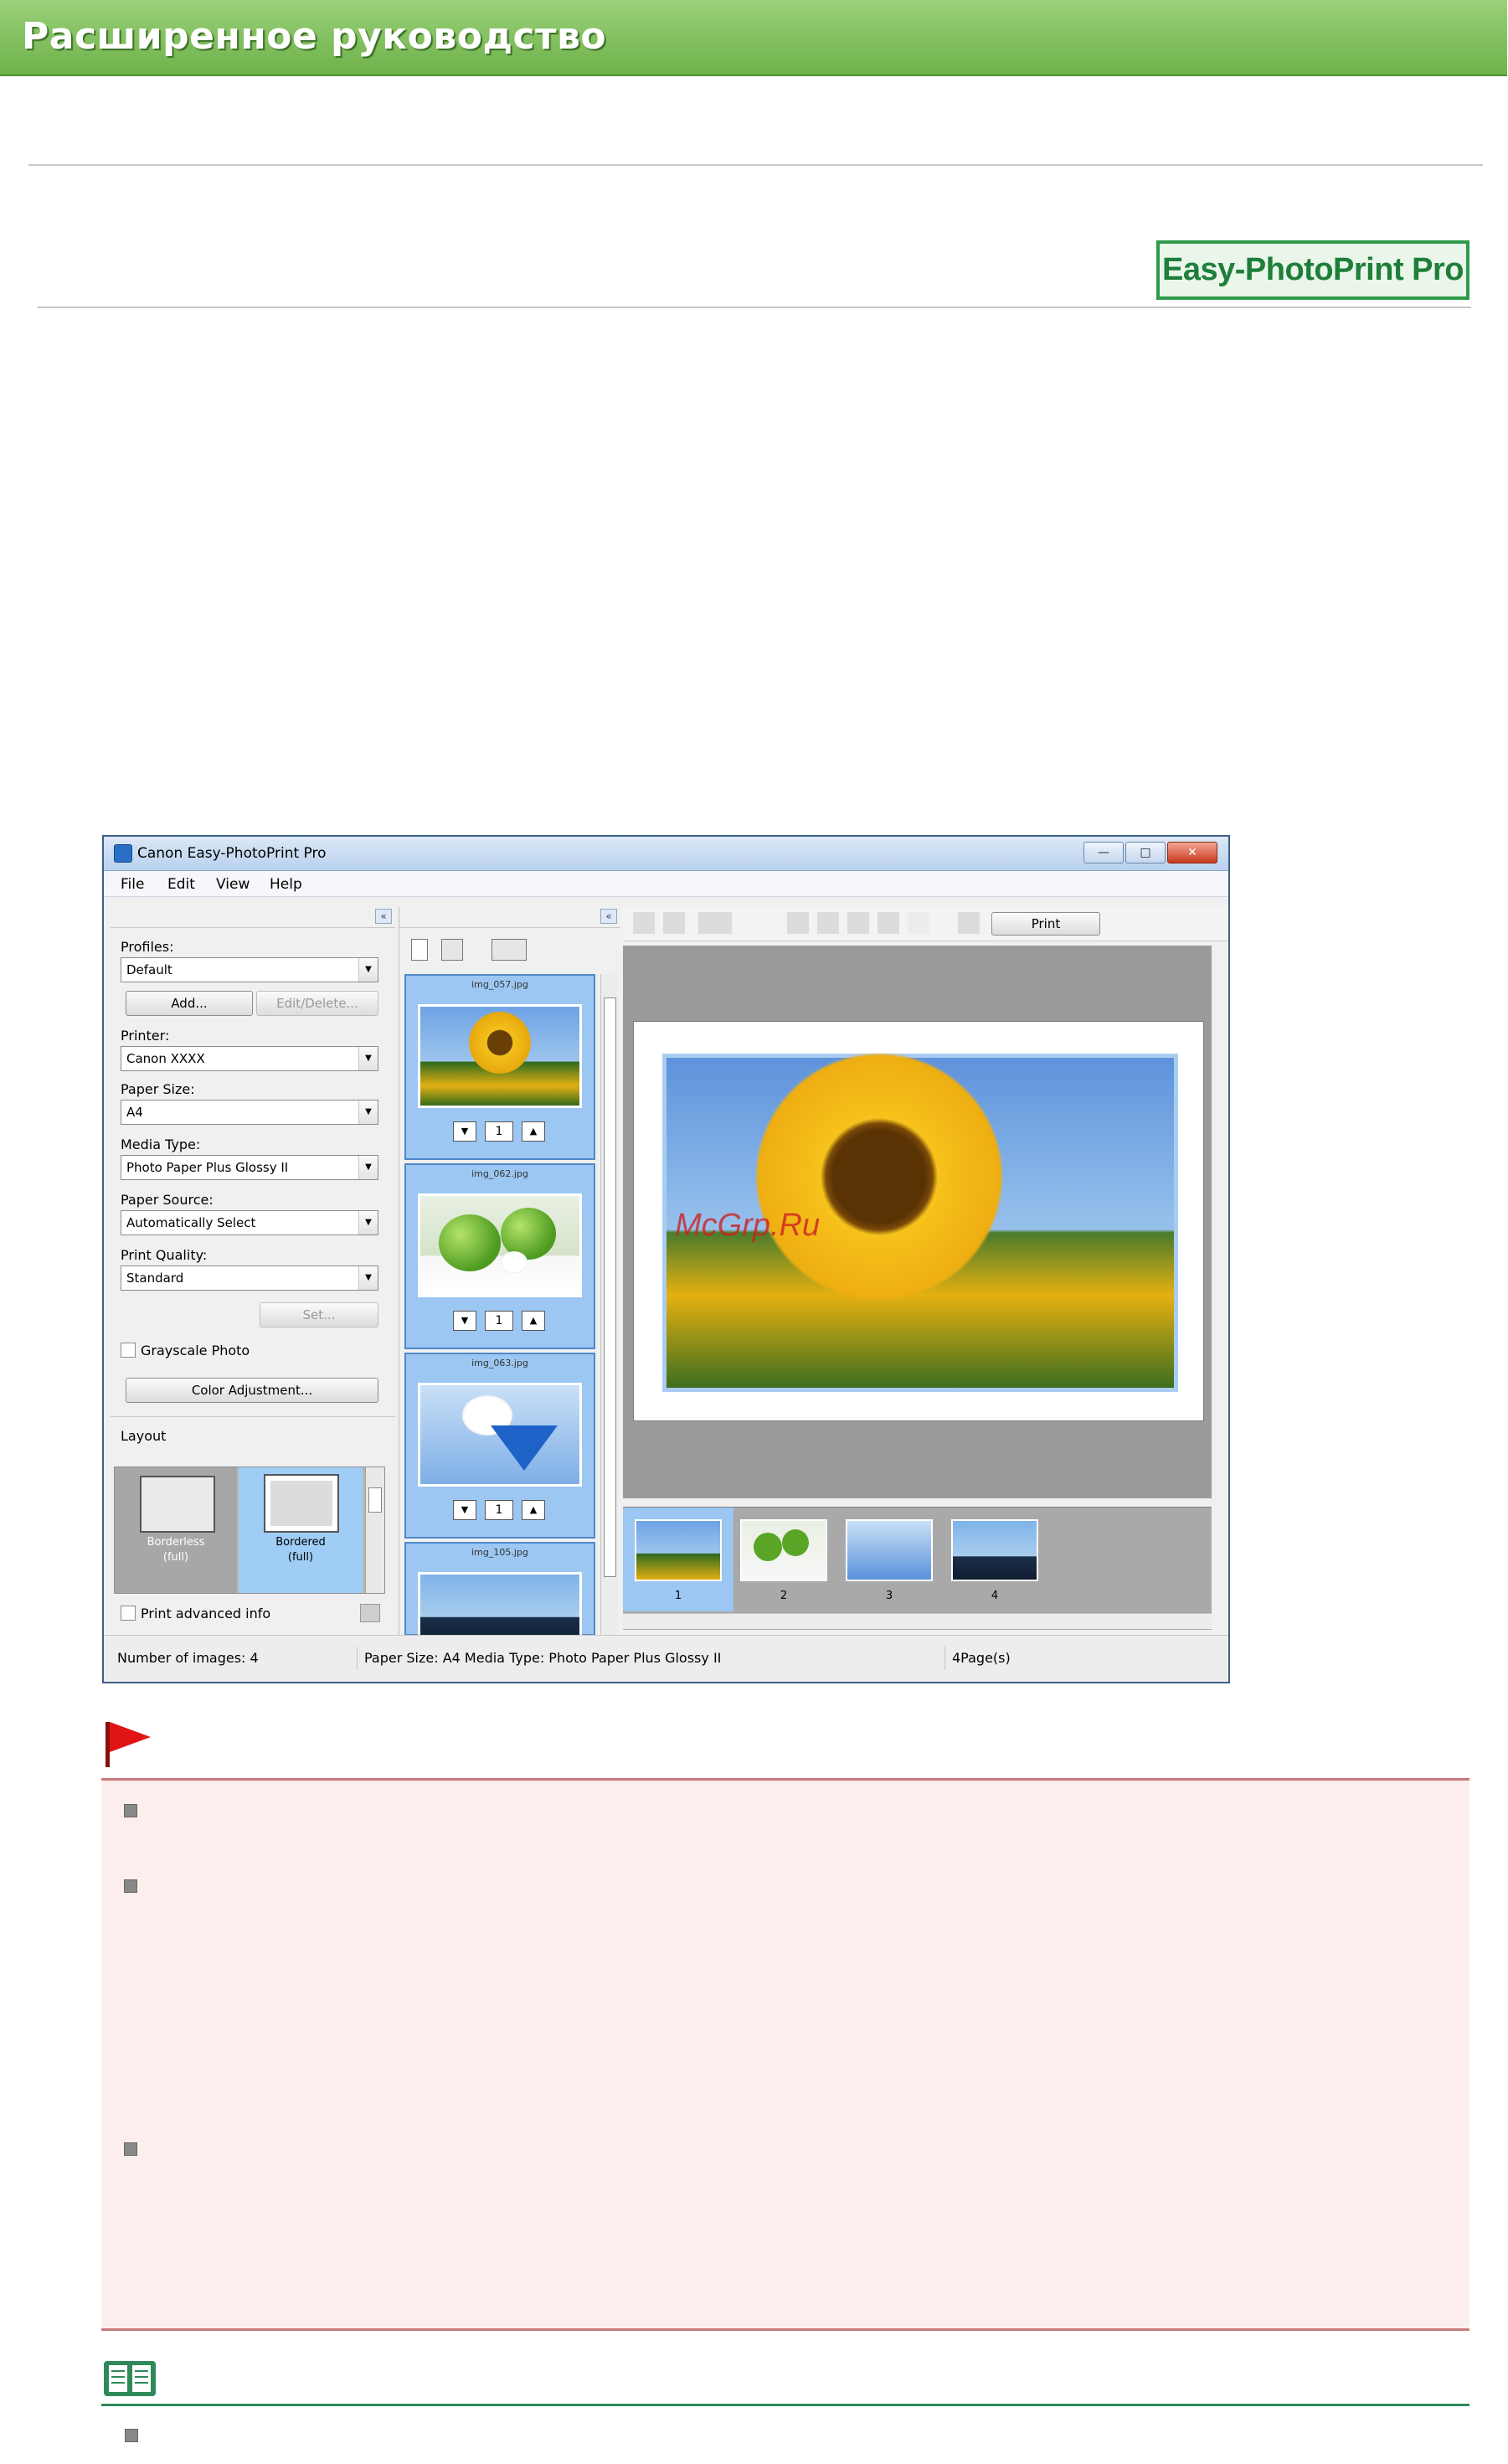  Describe the element at coordinates (132, 885) in the screenshot. I see `menu-file: File` at that location.